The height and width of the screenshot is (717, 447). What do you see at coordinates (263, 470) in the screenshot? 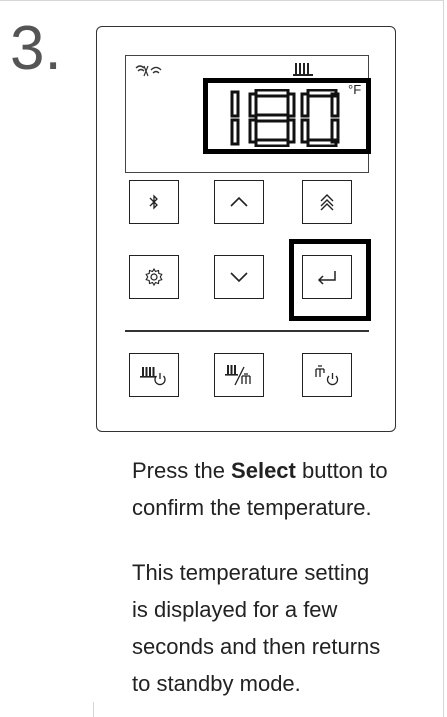
I see `select-label: Select` at bounding box center [263, 470].